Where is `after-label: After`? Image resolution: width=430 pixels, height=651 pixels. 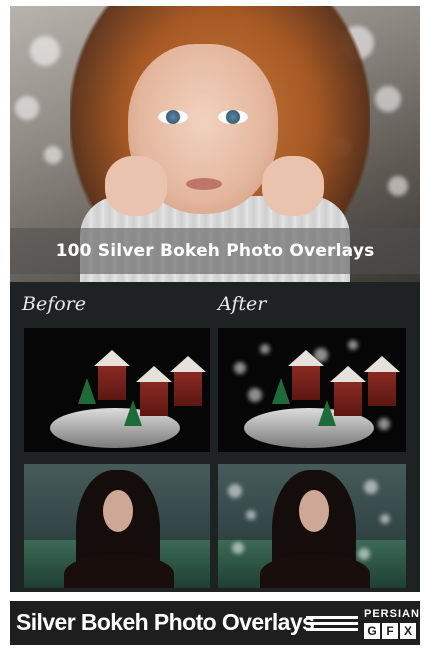
after-label: After is located at coordinates (242, 304).